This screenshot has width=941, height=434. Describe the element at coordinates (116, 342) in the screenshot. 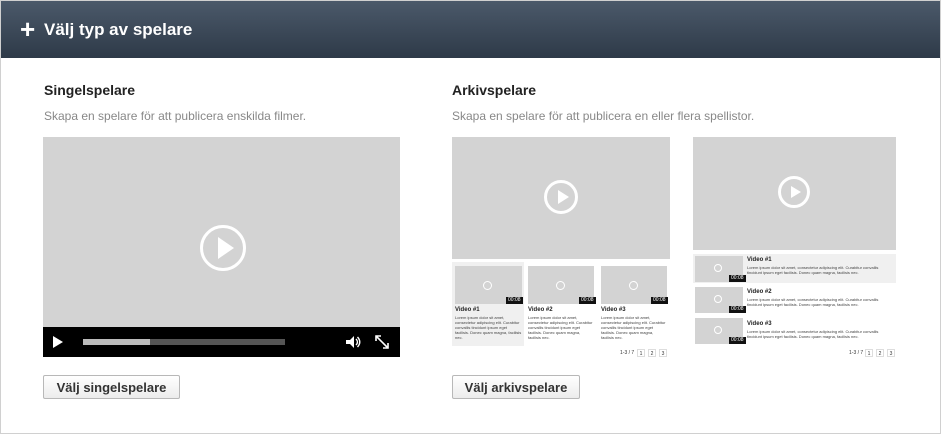

I see `progress-fill` at that location.